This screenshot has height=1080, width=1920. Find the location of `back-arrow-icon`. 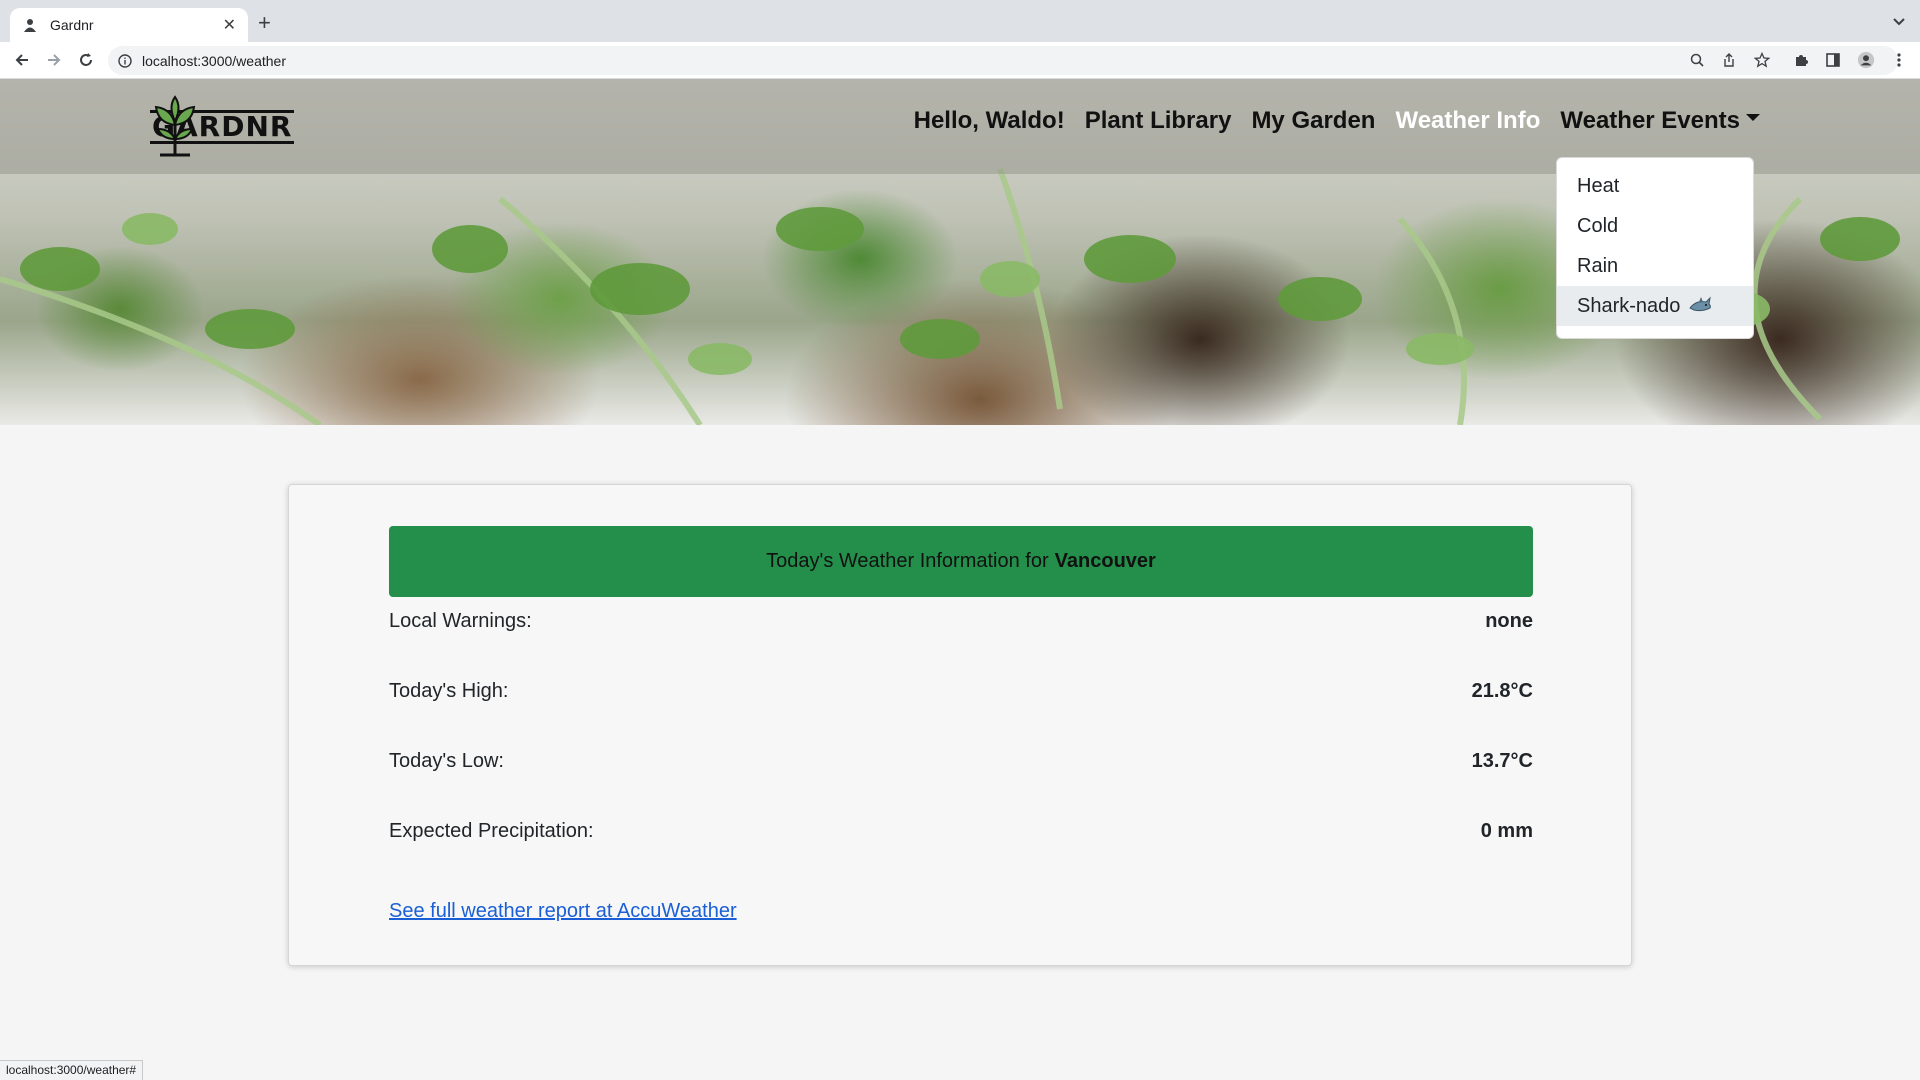

back-arrow-icon is located at coordinates (22, 60).